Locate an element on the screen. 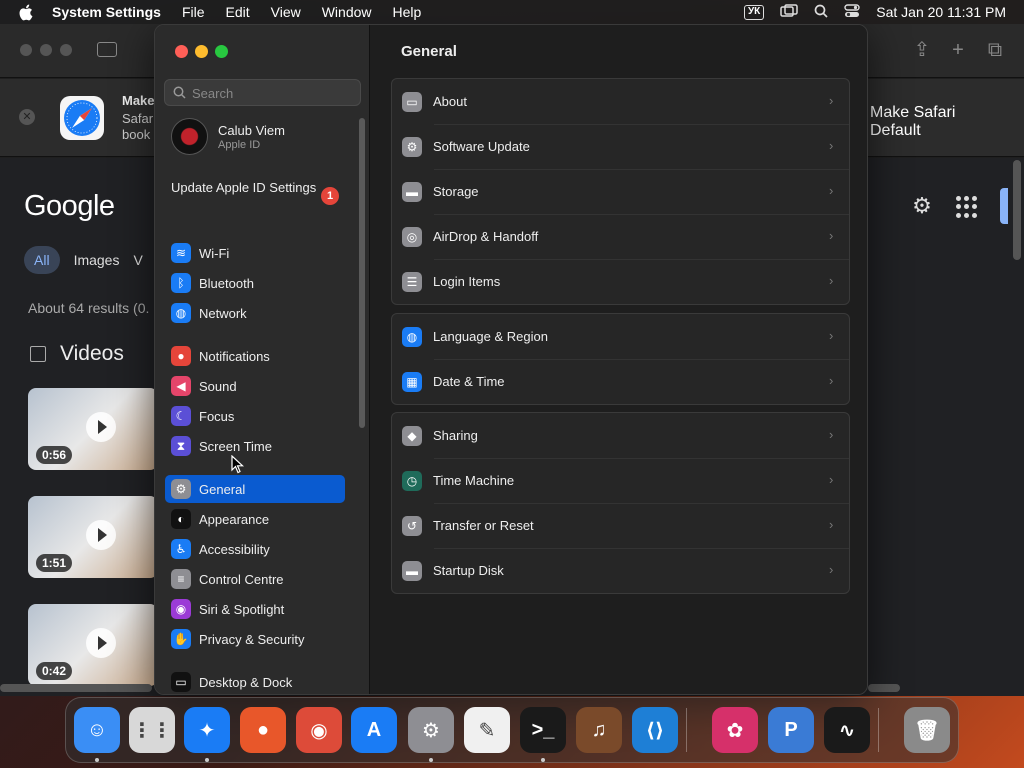 The width and height of the screenshot is (1024, 768). settings-row-storage: ▬ Storage › is located at coordinates (620, 191).